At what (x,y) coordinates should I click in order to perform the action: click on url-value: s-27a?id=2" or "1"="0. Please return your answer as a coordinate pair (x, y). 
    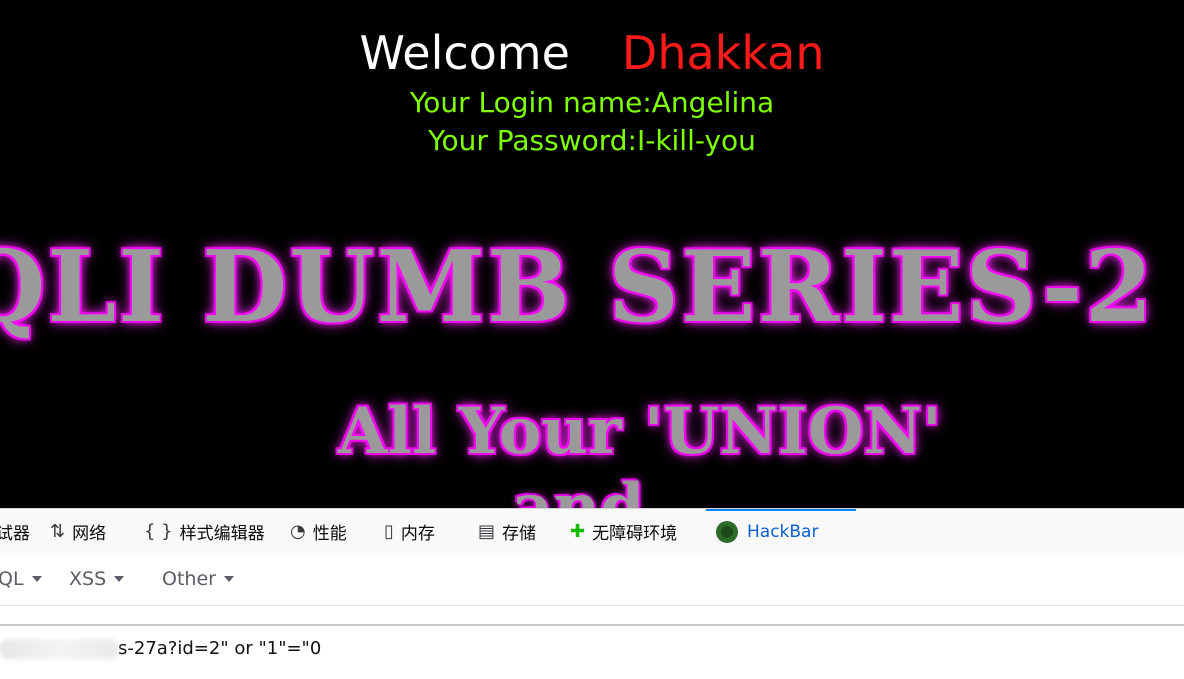
    Looking at the image, I should click on (160, 648).